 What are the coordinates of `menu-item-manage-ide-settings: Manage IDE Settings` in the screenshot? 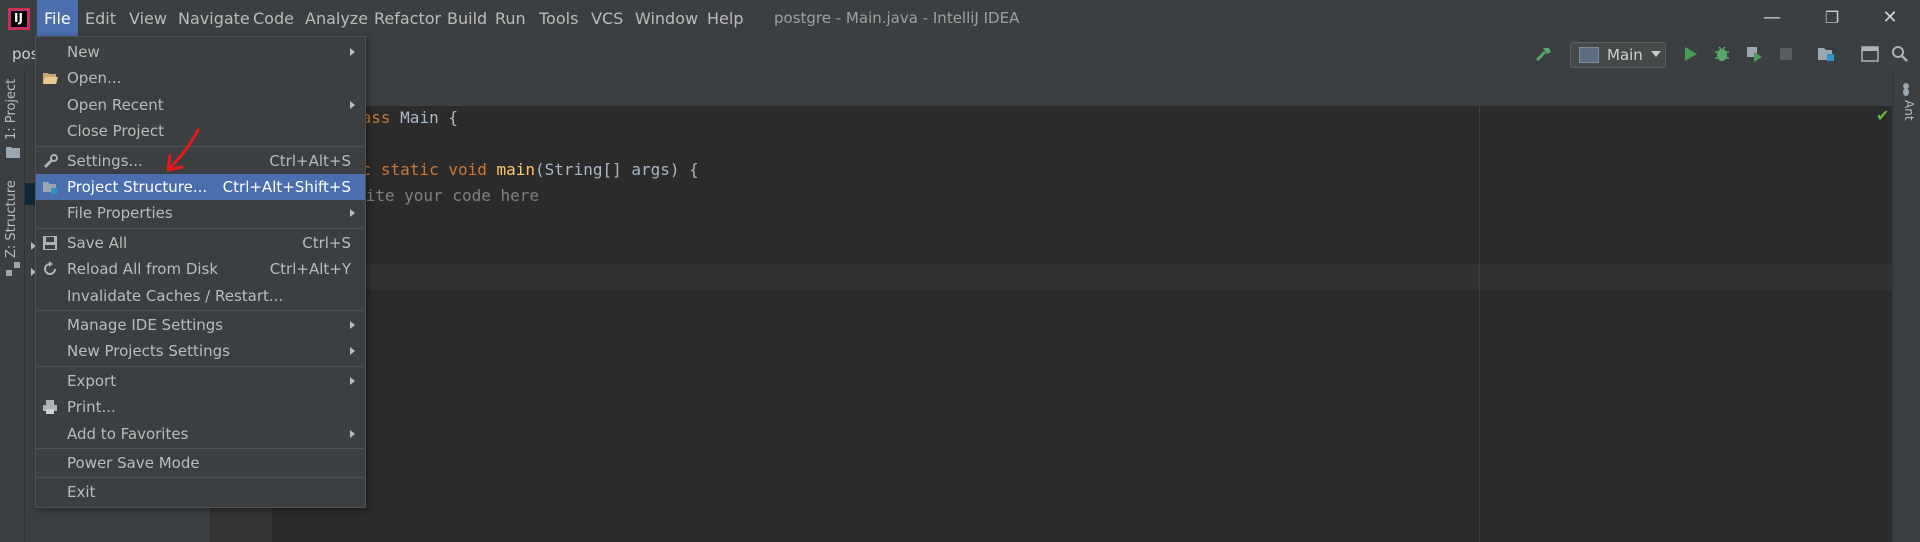 It's located at (200, 325).